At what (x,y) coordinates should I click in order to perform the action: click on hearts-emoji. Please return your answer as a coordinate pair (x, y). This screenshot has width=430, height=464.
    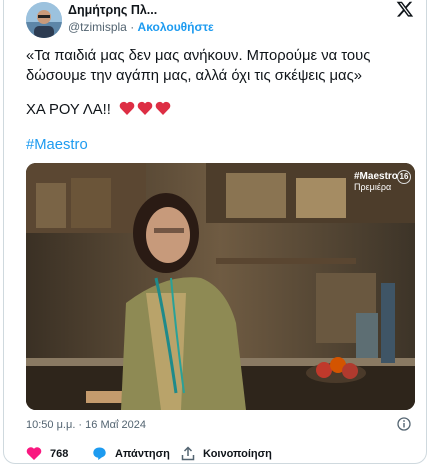
    Looking at the image, I should click on (143, 109).